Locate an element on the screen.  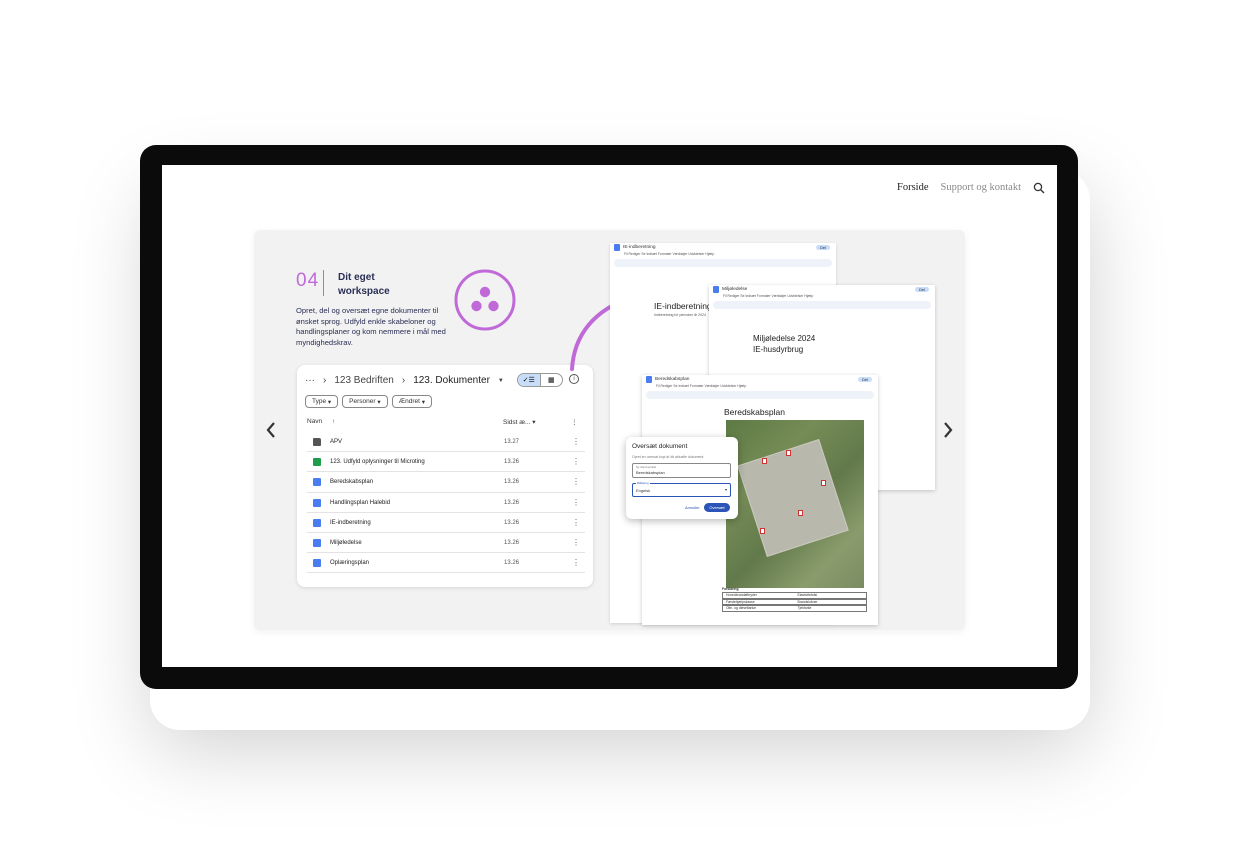
table-row: Handlingsplan Halebid 13.26 ⋮ is located at coordinates (446, 503).